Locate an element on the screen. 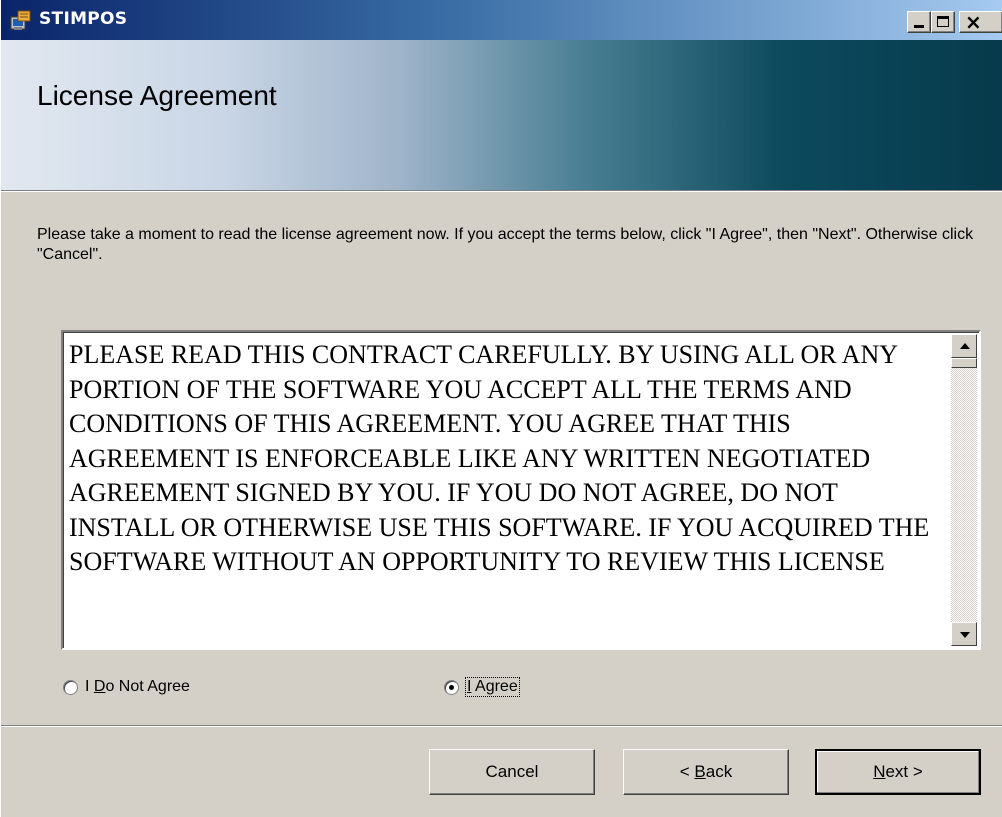 This screenshot has width=1002, height=817. scroll-down-button is located at coordinates (964, 634).